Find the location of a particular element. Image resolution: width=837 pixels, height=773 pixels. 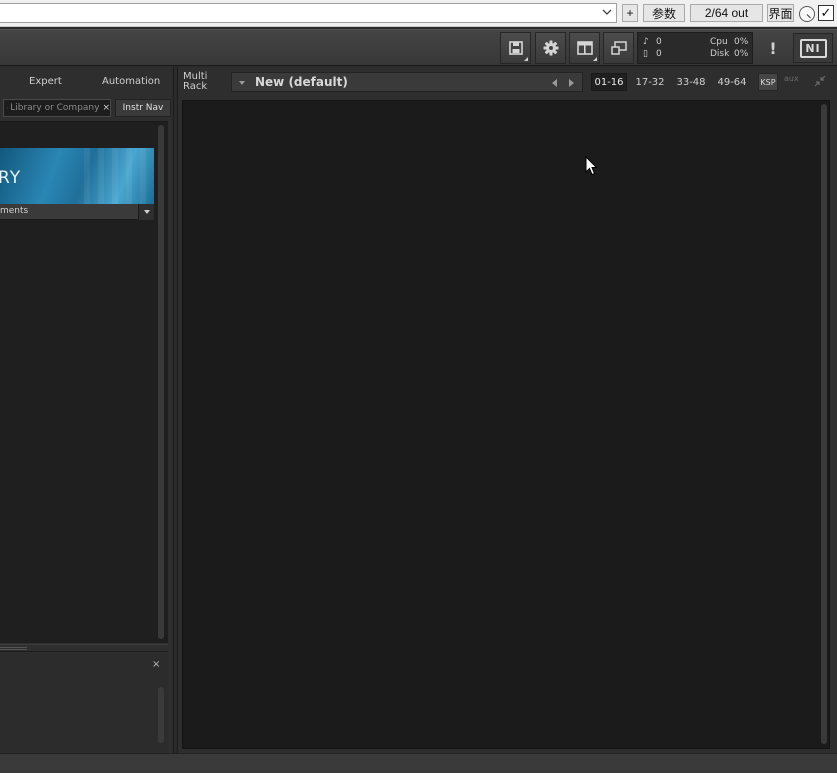

host-ui-button: 界面 is located at coordinates (780, 13).